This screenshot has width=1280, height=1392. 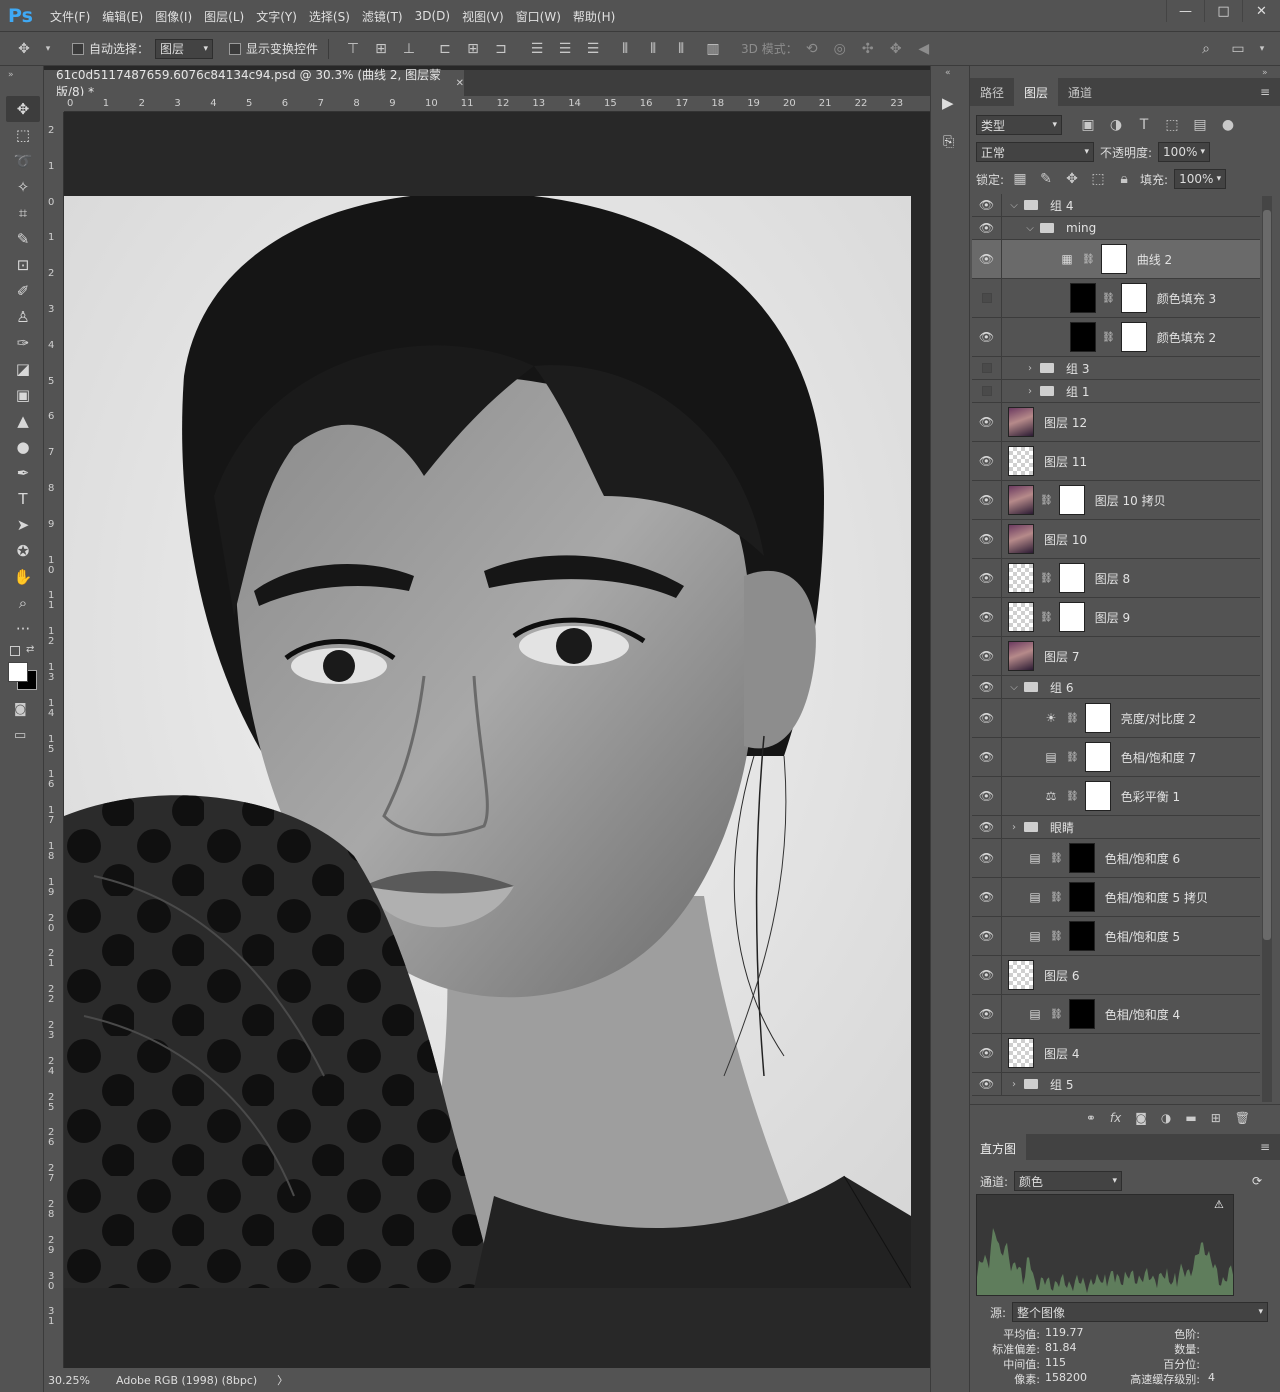 I want to click on expand-dock-icon: «, so click(x=948, y=73).